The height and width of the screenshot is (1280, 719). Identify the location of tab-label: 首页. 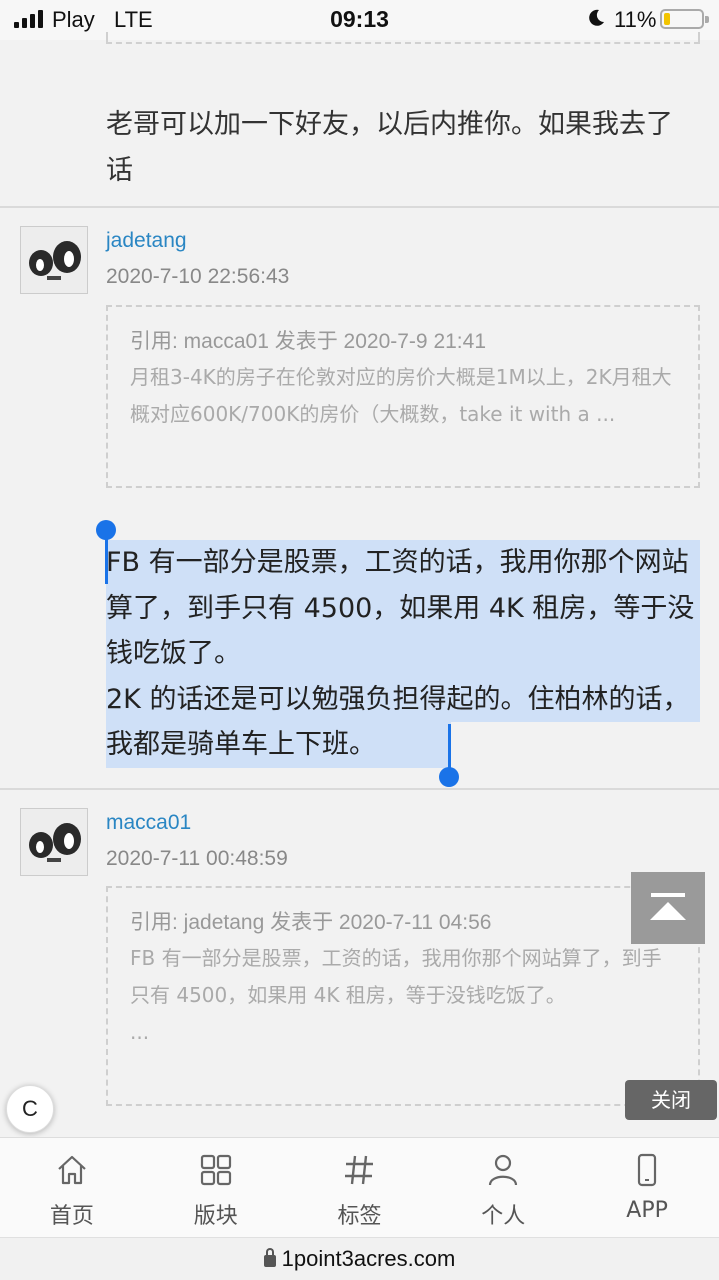
(71, 1216).